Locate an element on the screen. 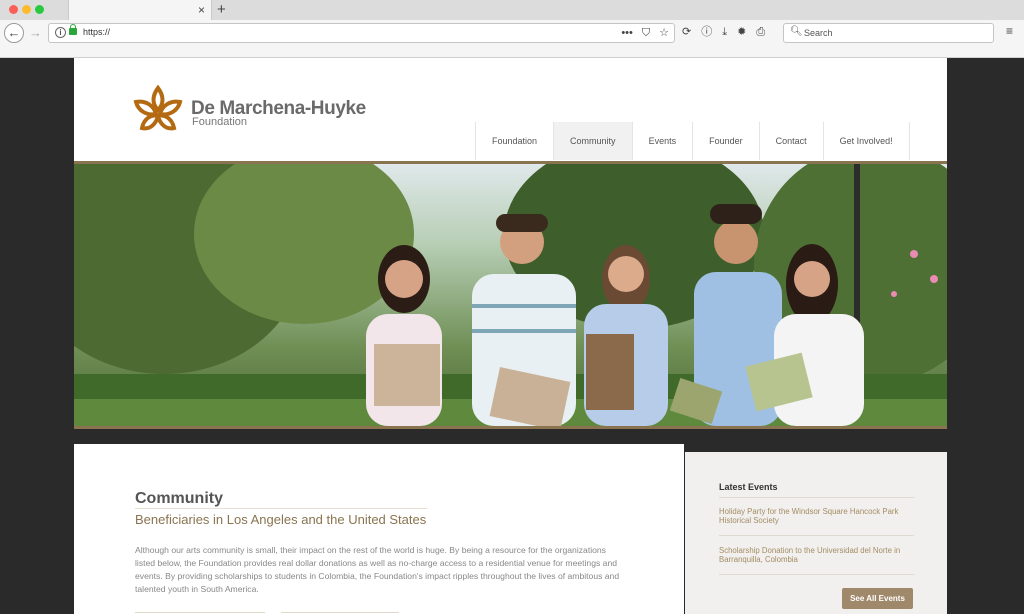  minimize-window-button is located at coordinates (26, 9).